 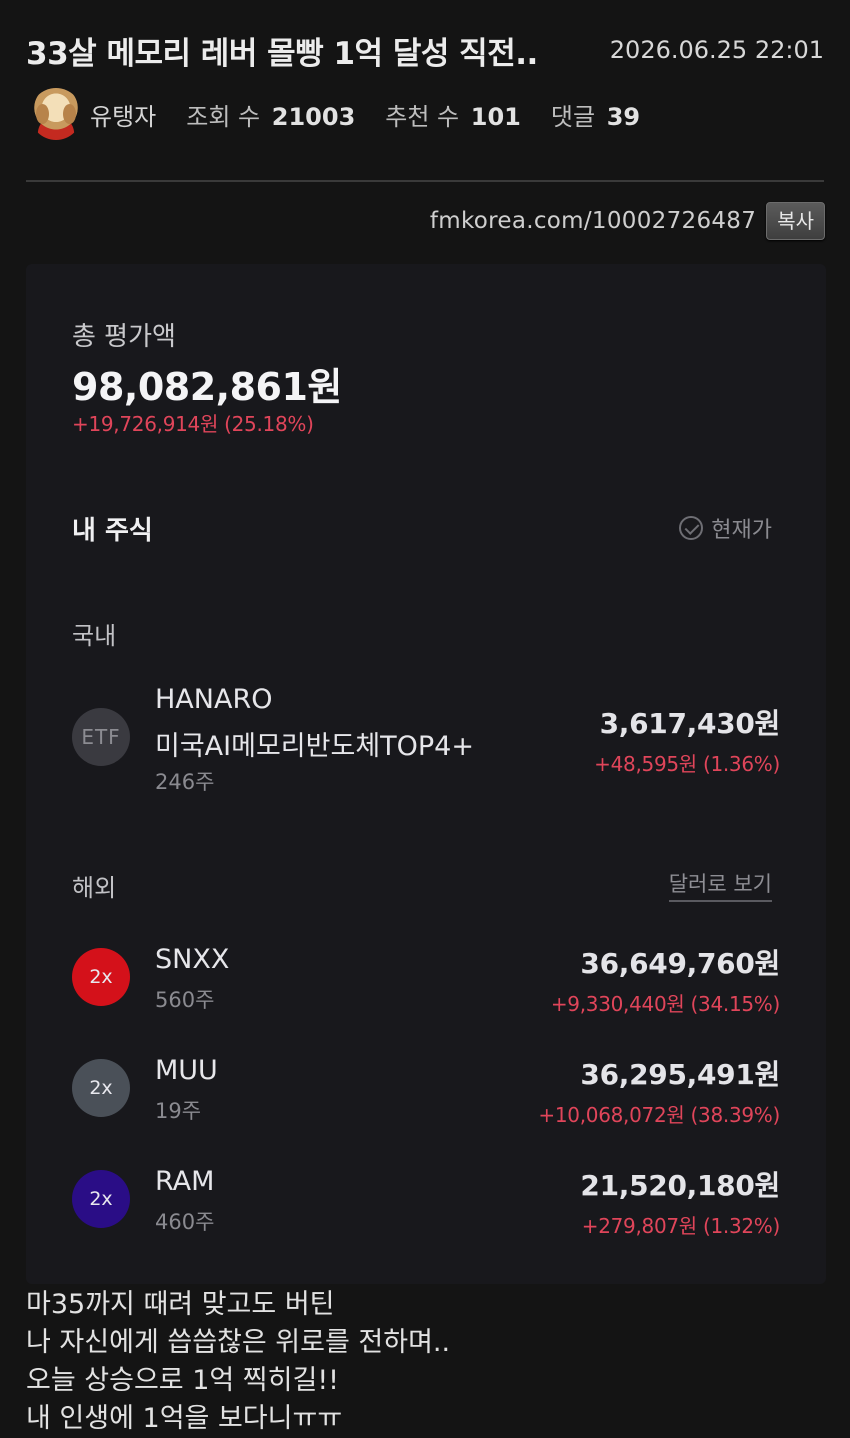 I want to click on post-title: 33살 메모리 레버 몰빵 1억 달성 직전.., so click(x=282, y=54).